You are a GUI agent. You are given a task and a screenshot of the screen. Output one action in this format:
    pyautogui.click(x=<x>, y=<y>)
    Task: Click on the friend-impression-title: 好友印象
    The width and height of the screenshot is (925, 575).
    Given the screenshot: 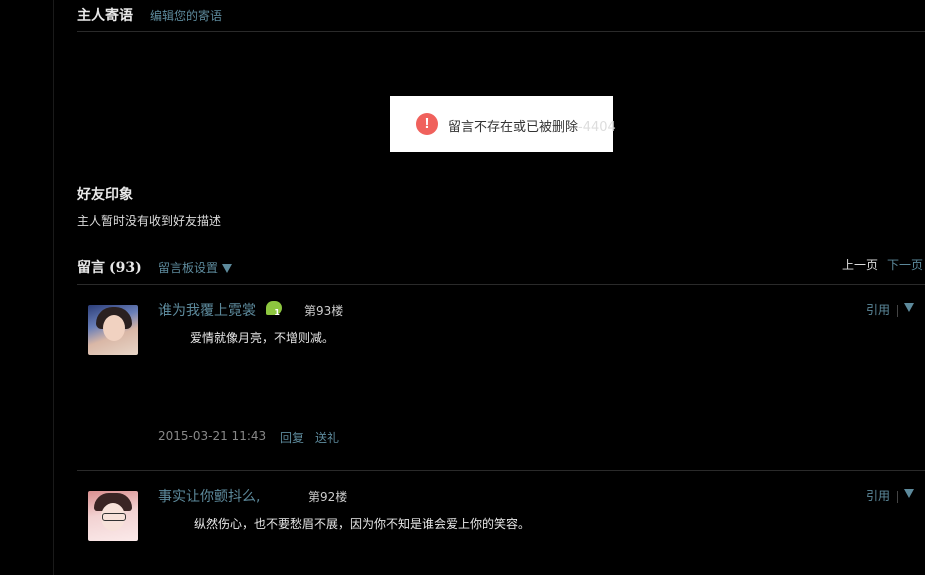 What is the action you would take?
    pyautogui.click(x=105, y=195)
    